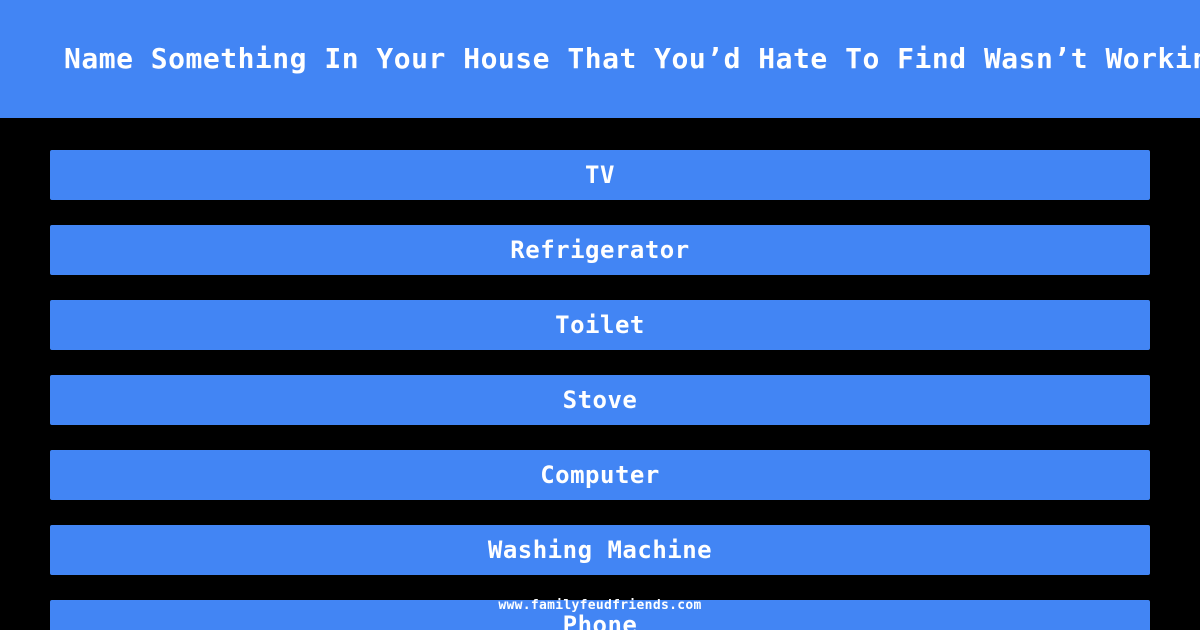  What do you see at coordinates (600, 620) in the screenshot?
I see `answer-label: Phone` at bounding box center [600, 620].